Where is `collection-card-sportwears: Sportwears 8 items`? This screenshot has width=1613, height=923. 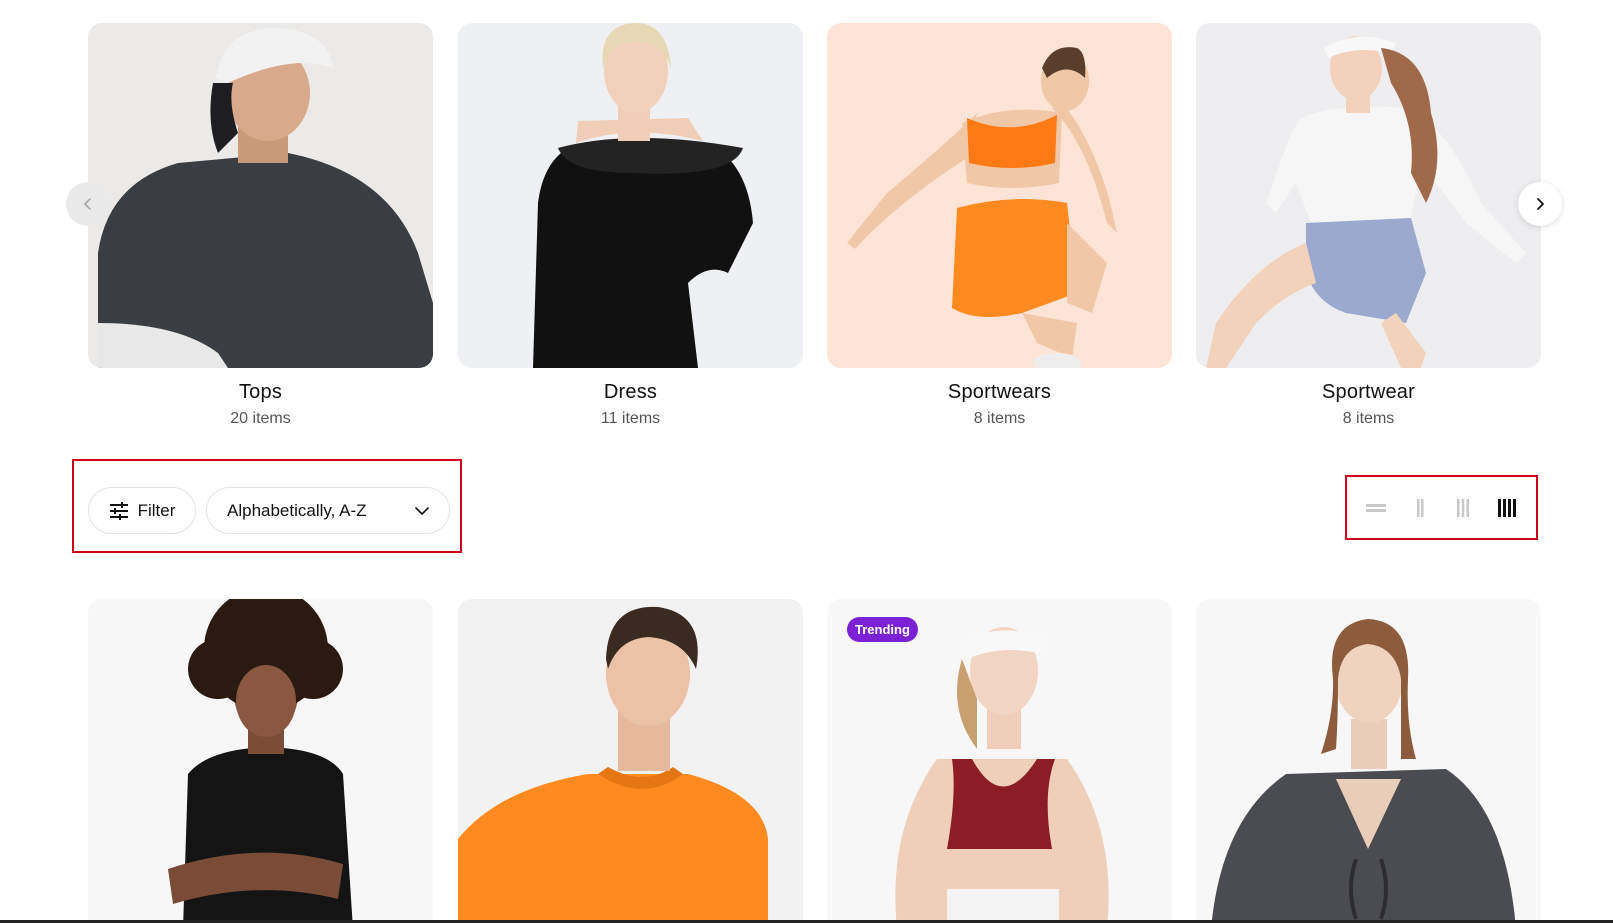 collection-card-sportwears: Sportwears 8 items is located at coordinates (999, 225).